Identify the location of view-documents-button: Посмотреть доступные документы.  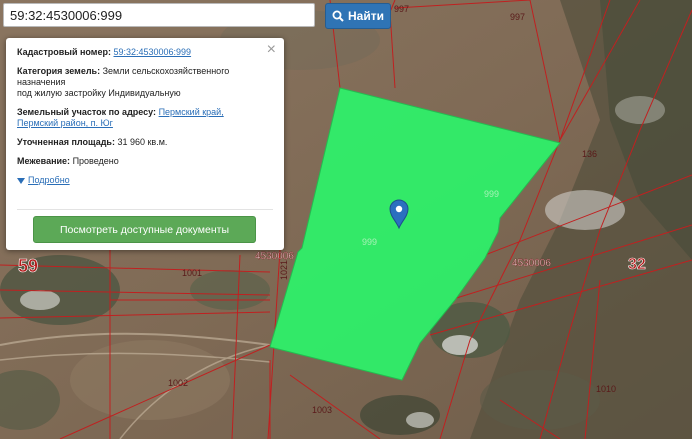
(144, 229).